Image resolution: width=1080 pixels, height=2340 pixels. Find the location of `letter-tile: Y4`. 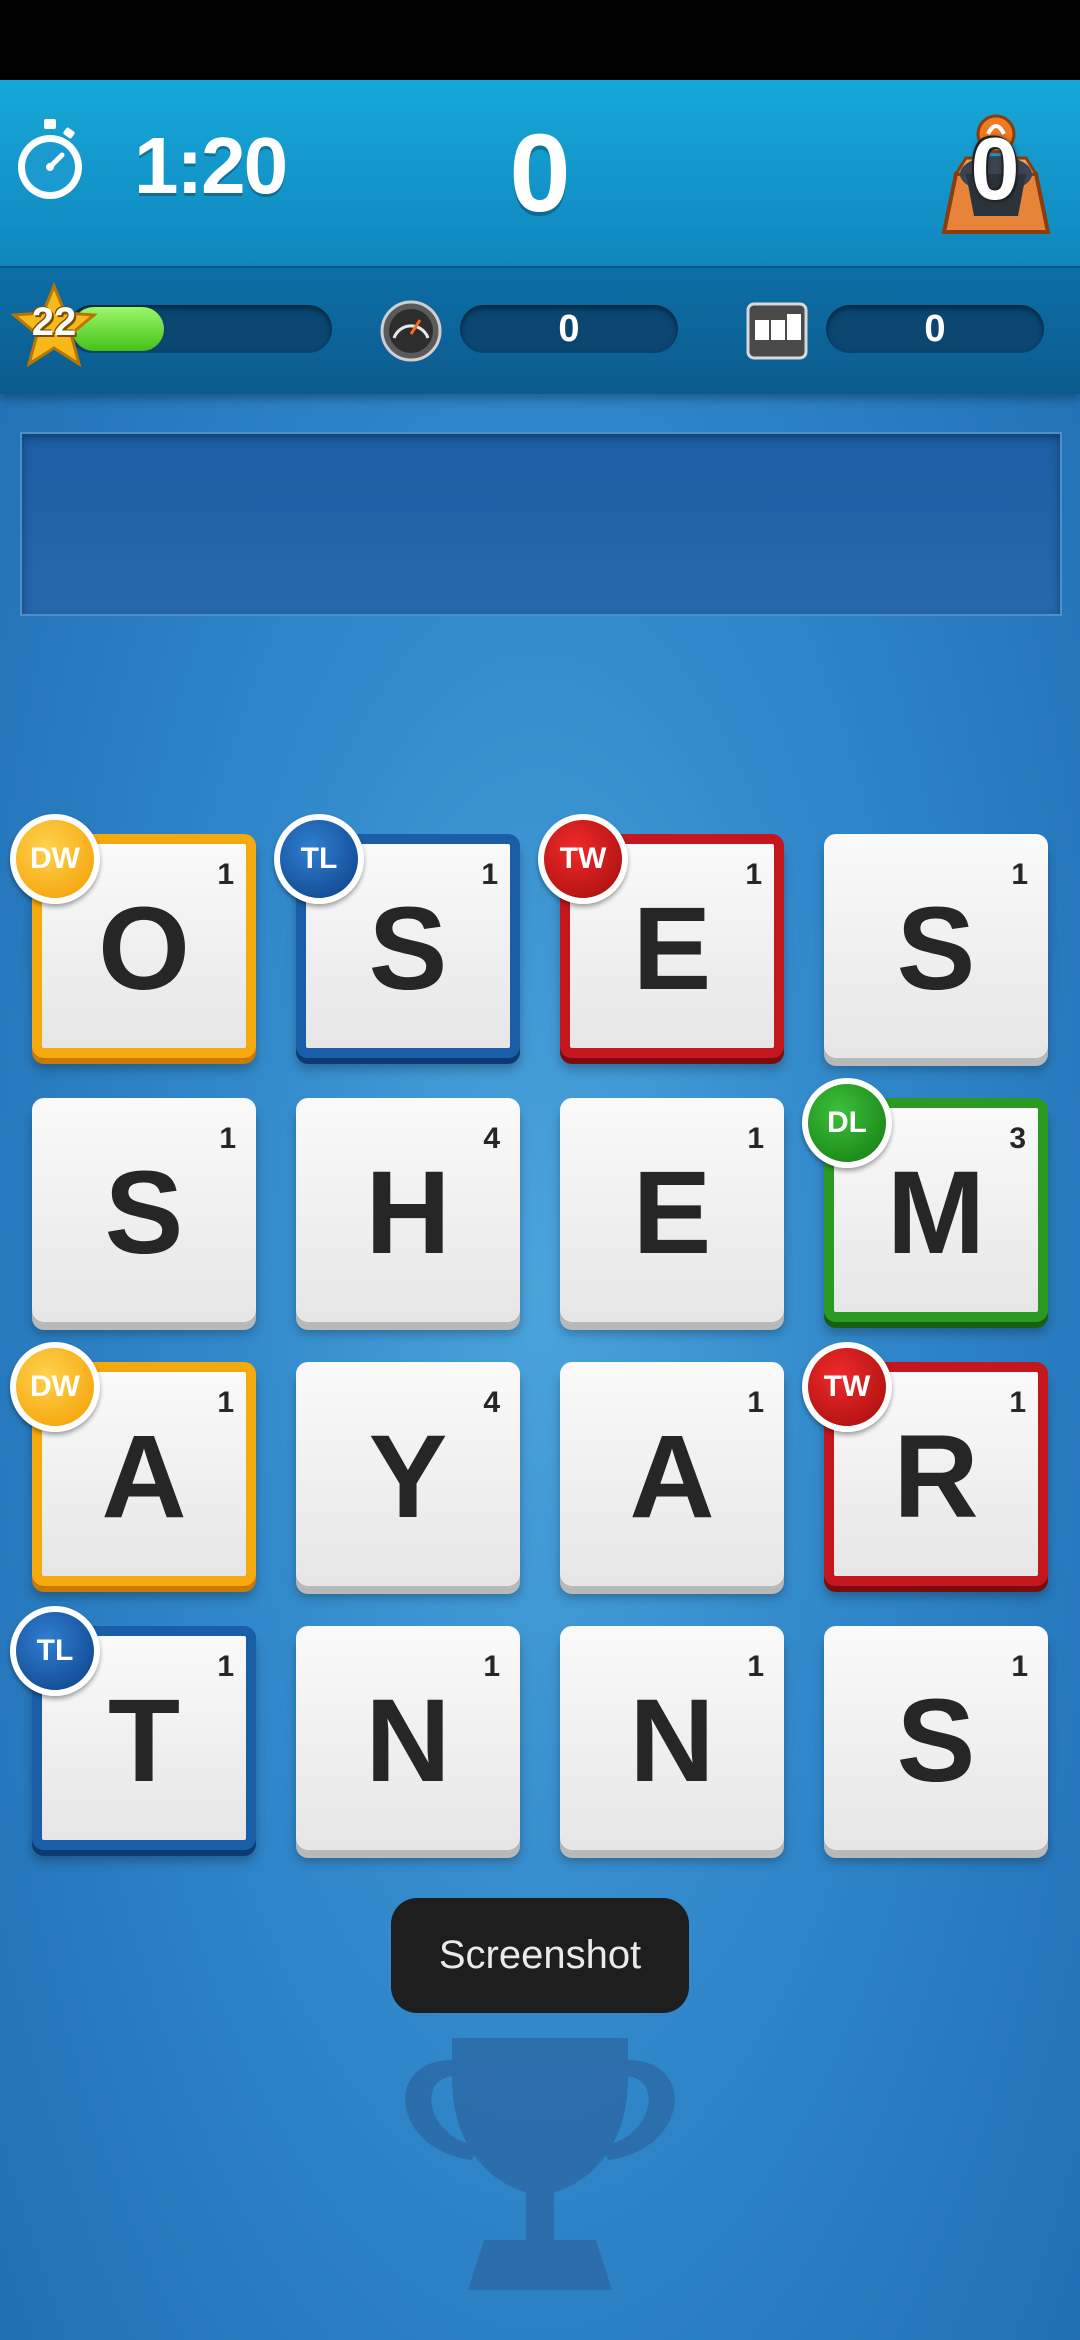

letter-tile: Y4 is located at coordinates (408, 1474).